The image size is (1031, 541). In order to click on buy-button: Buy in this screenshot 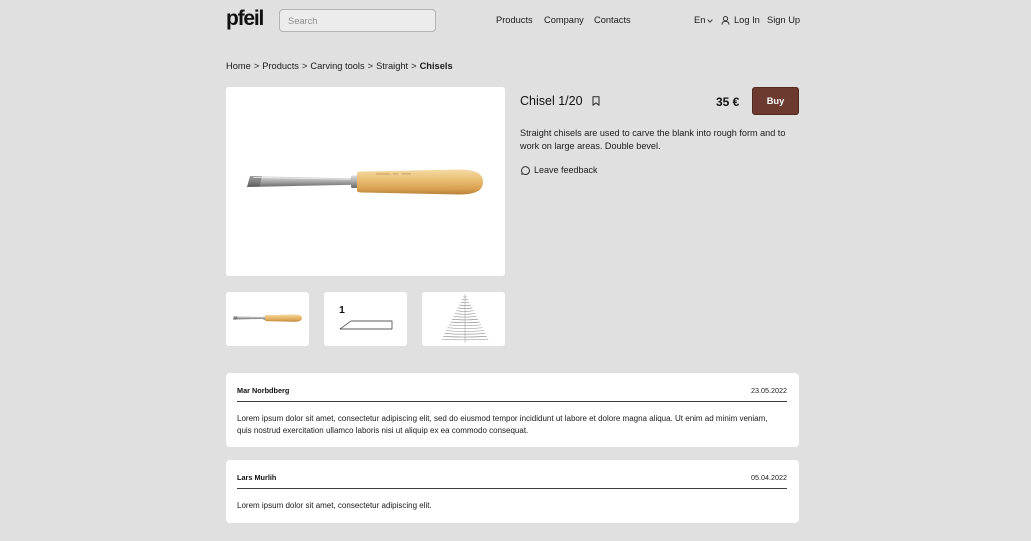, I will do `click(775, 101)`.